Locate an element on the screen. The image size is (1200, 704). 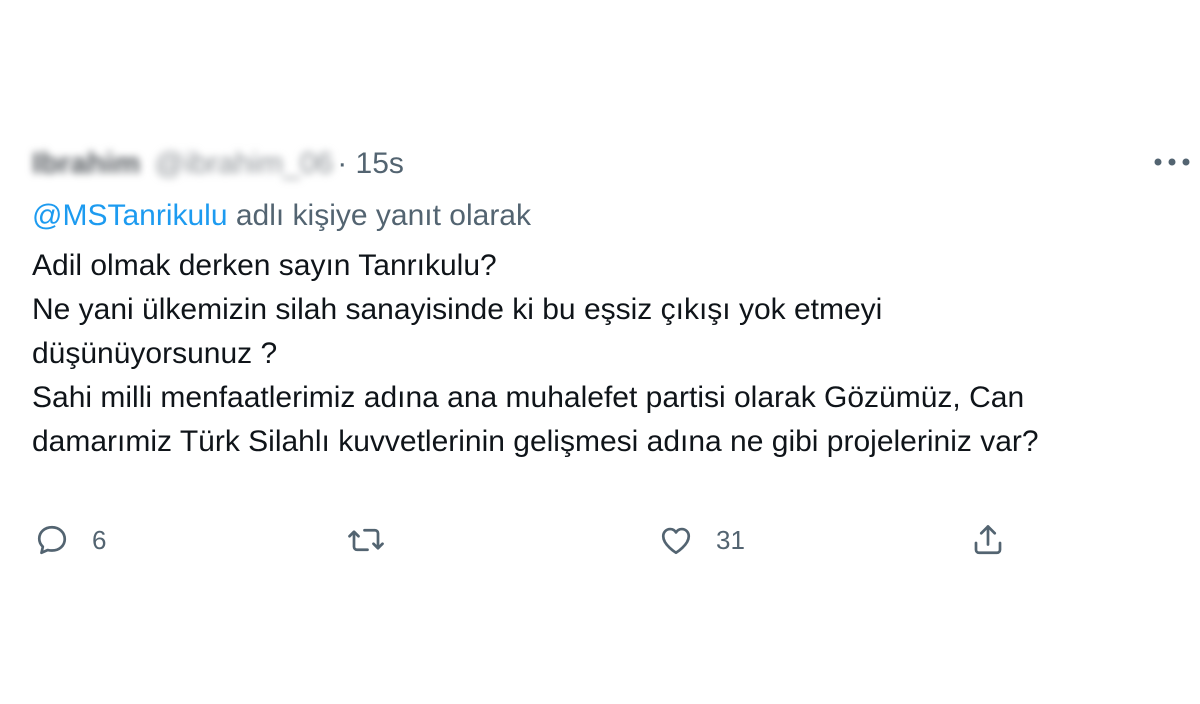
tweet-actions-bar: 6 31 is located at coordinates (522, 544).